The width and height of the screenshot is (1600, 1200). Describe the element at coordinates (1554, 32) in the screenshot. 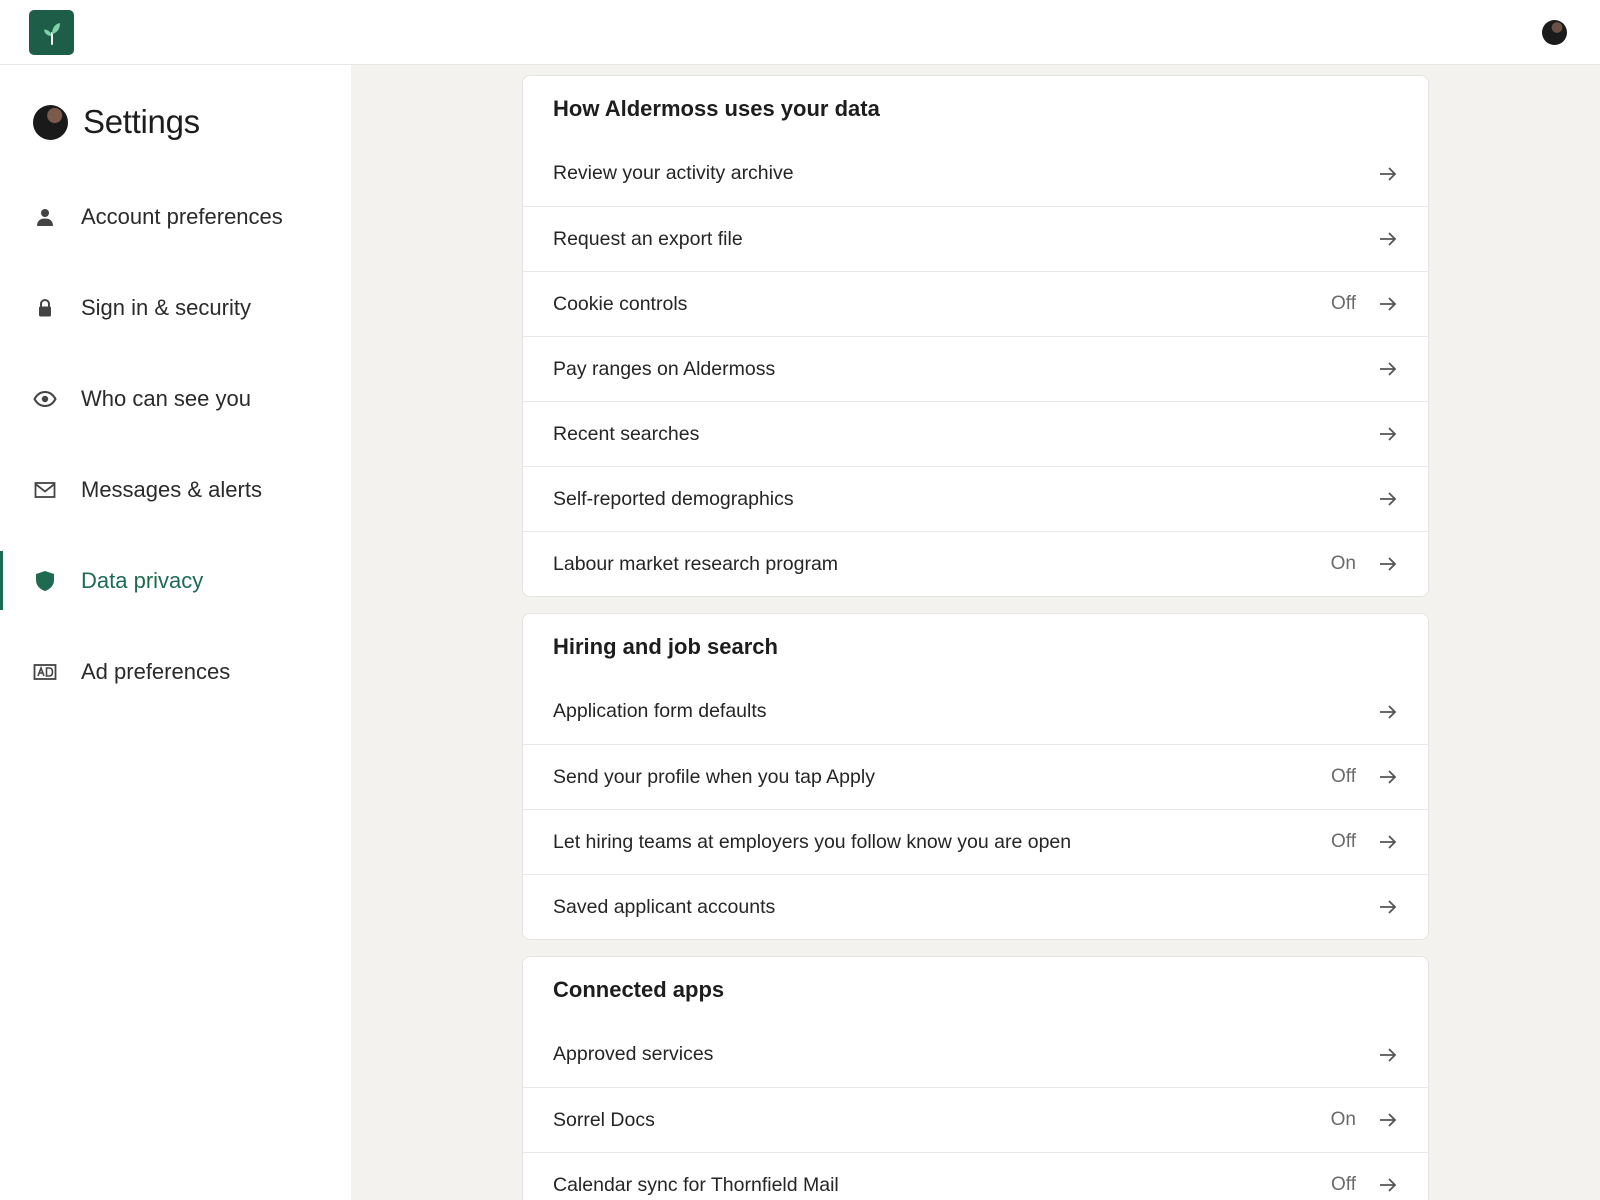

I see `user-avatar` at that location.